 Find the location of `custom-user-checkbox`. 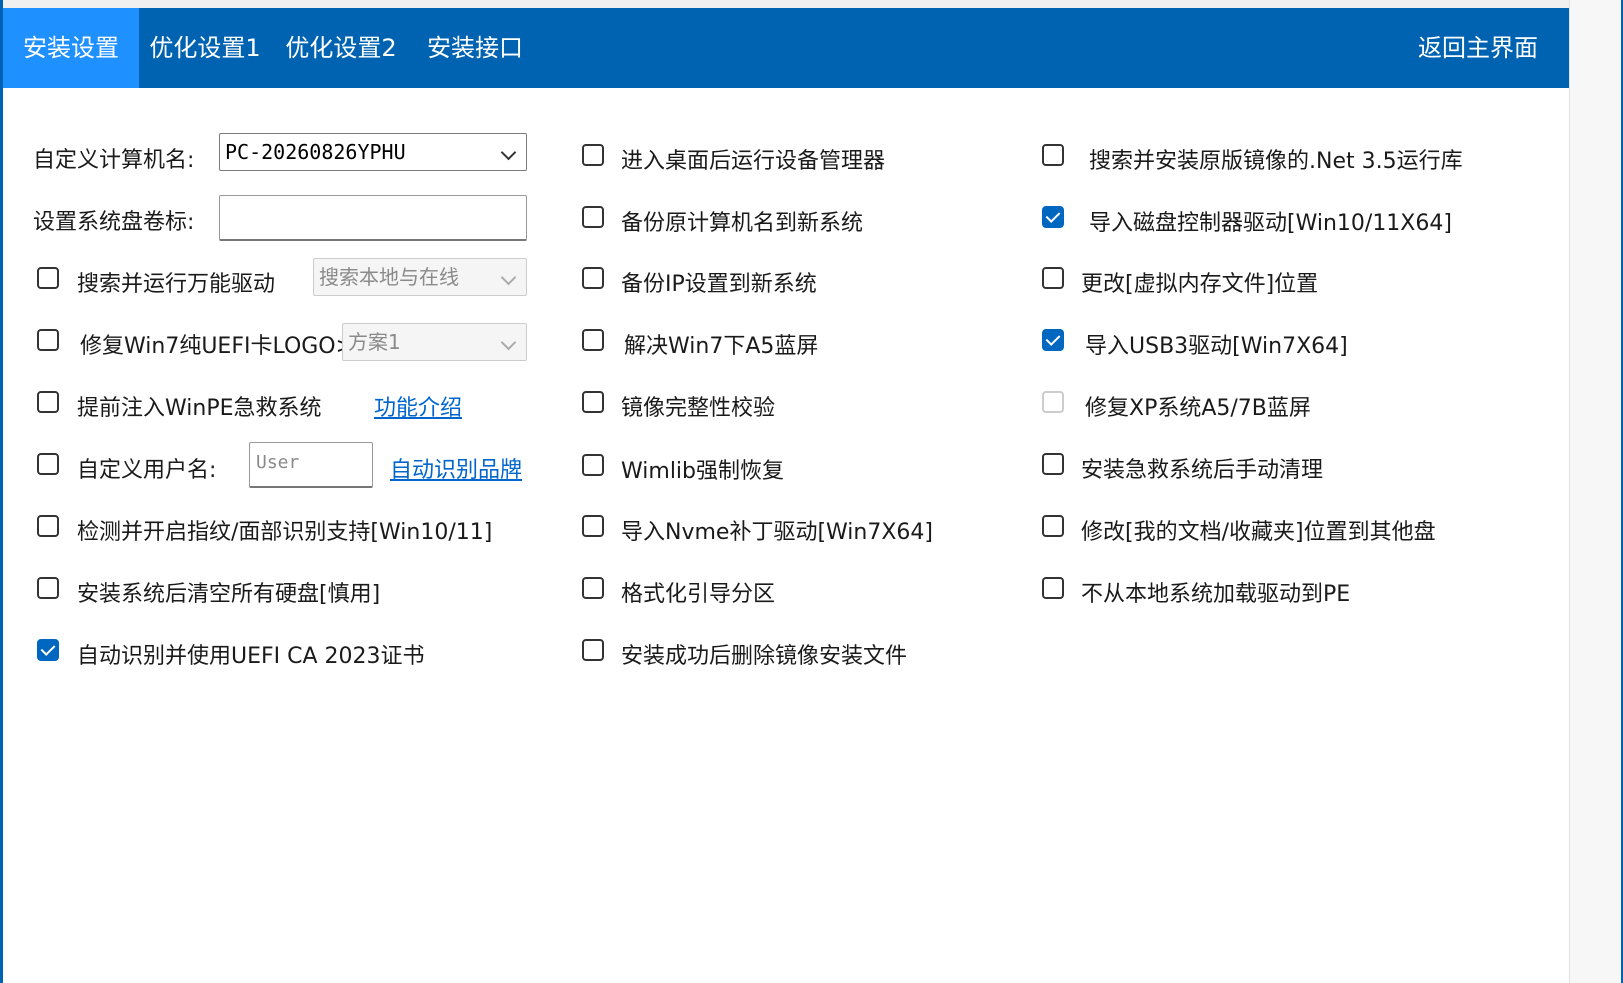

custom-user-checkbox is located at coordinates (48, 464).